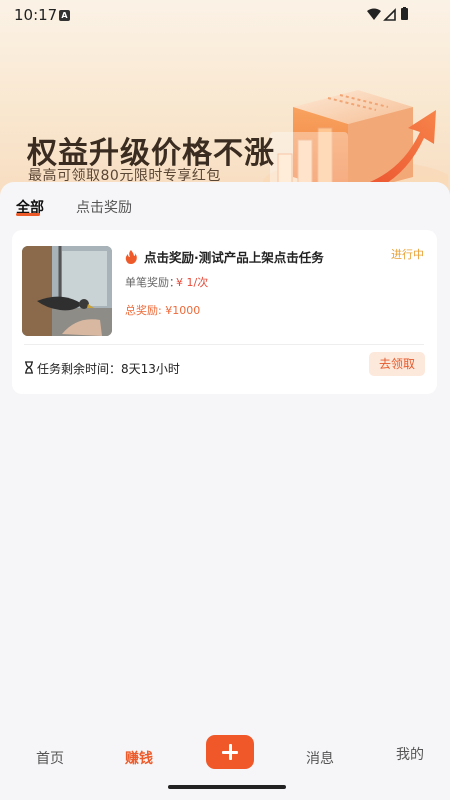  I want to click on total-reward: 总奖励: ¥1000, so click(163, 310).